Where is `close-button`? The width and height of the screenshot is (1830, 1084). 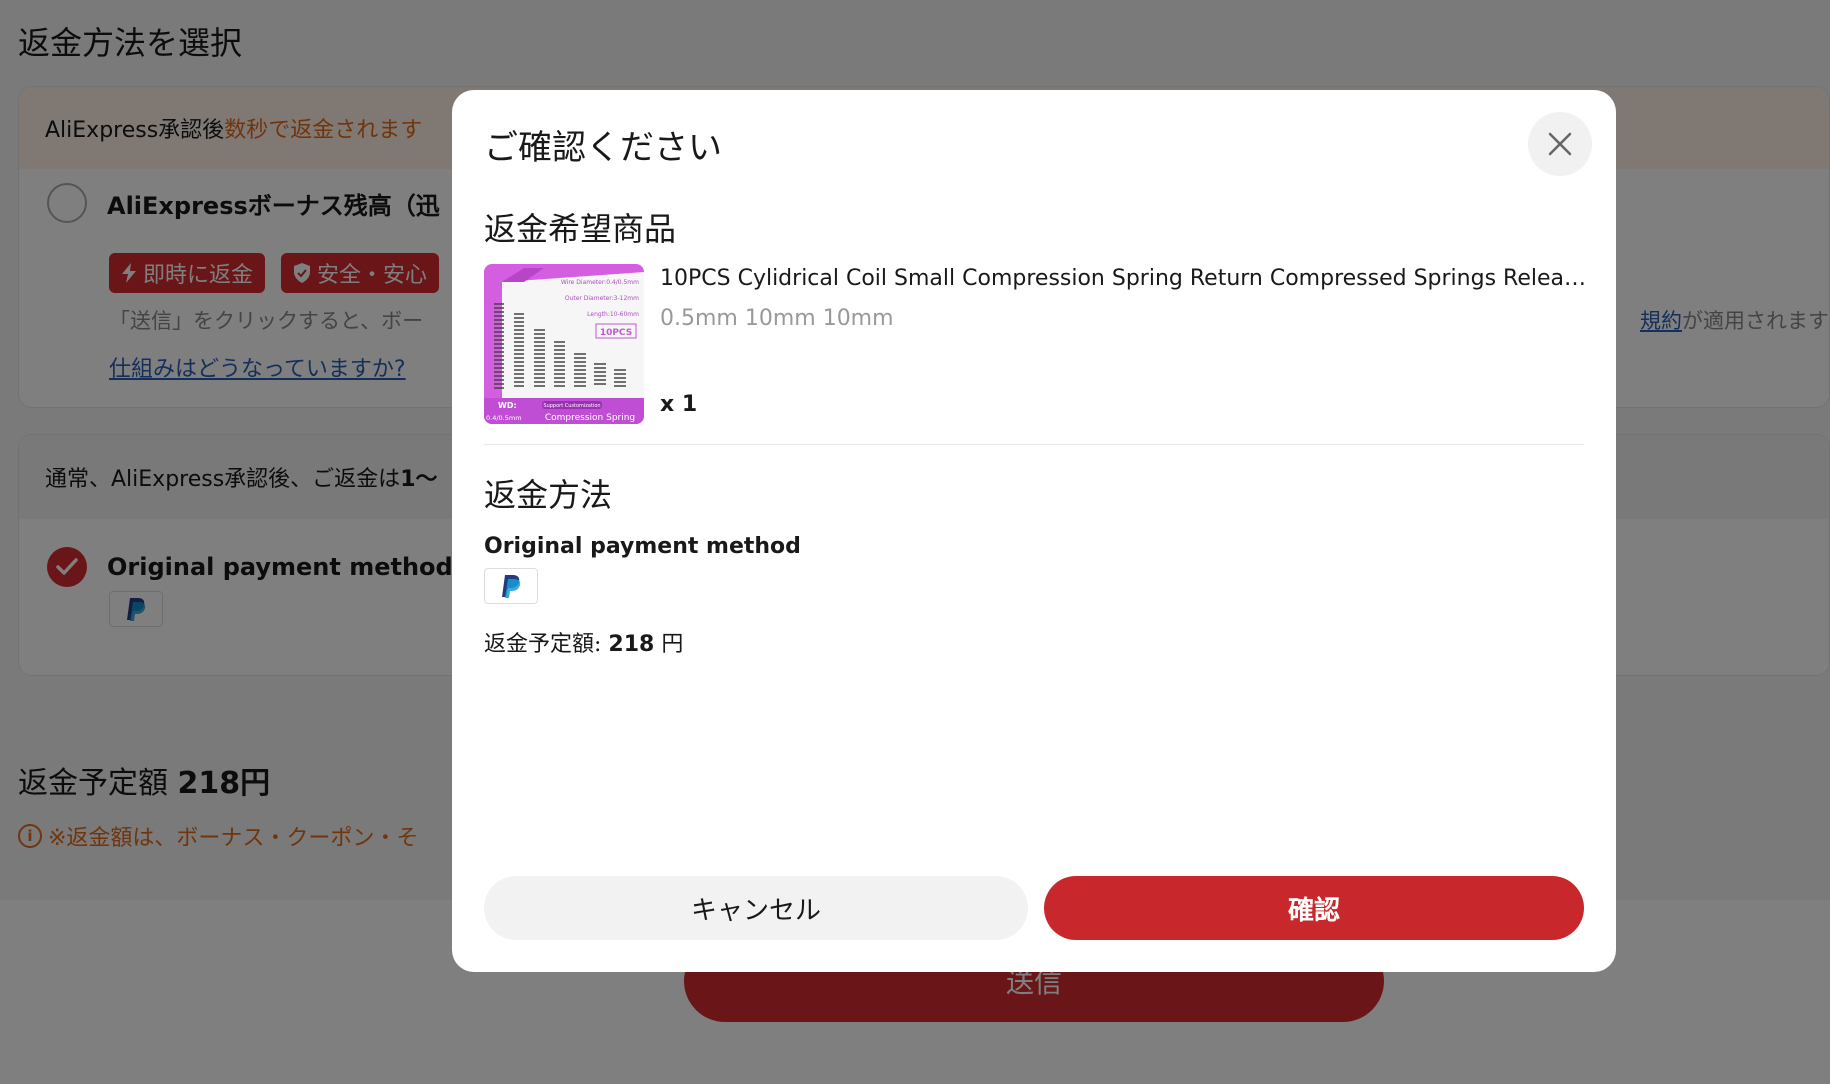 close-button is located at coordinates (1560, 144).